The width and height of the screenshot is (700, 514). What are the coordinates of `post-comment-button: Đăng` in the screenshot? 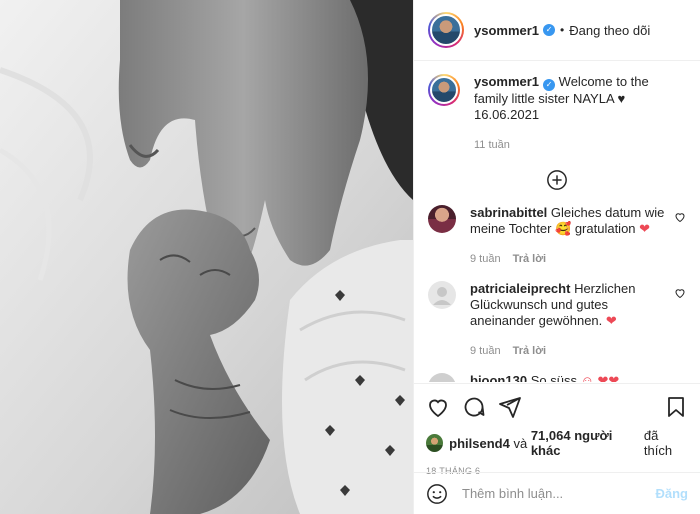 It's located at (672, 493).